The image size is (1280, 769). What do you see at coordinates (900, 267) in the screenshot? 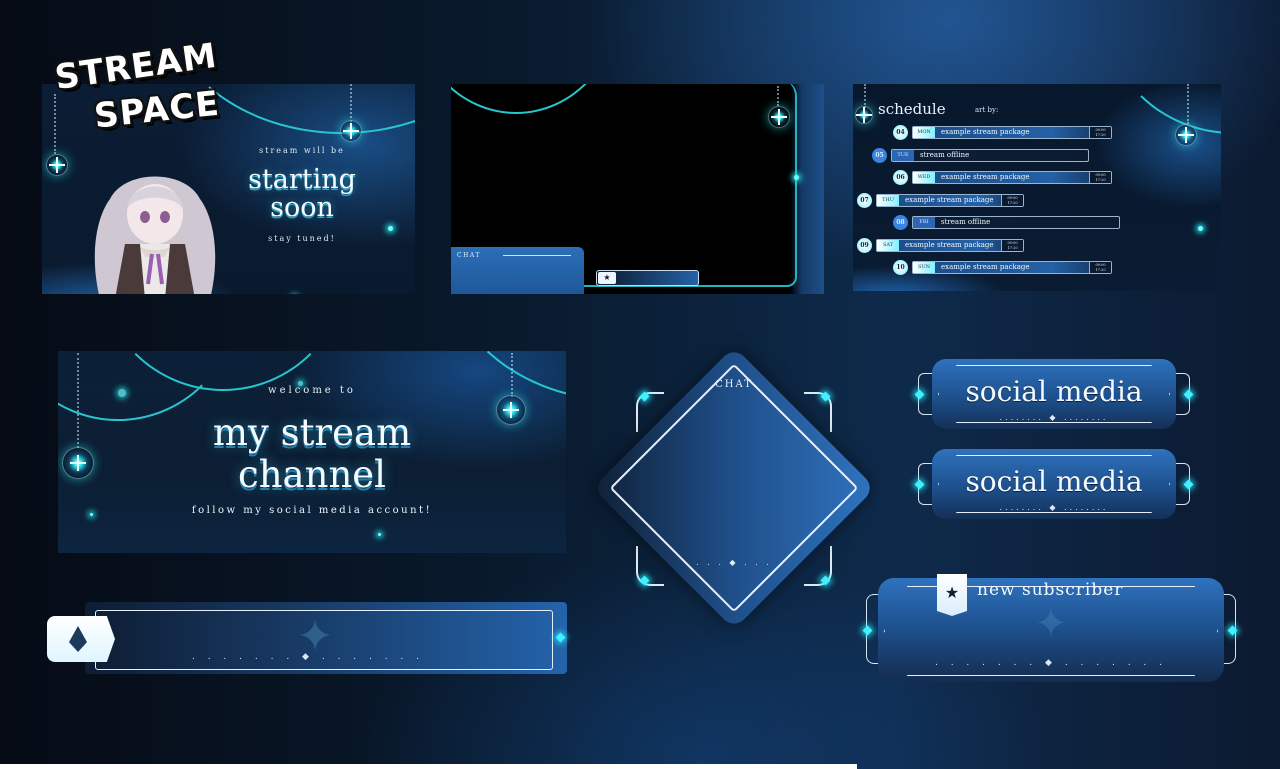
I see `date-number: 10` at bounding box center [900, 267].